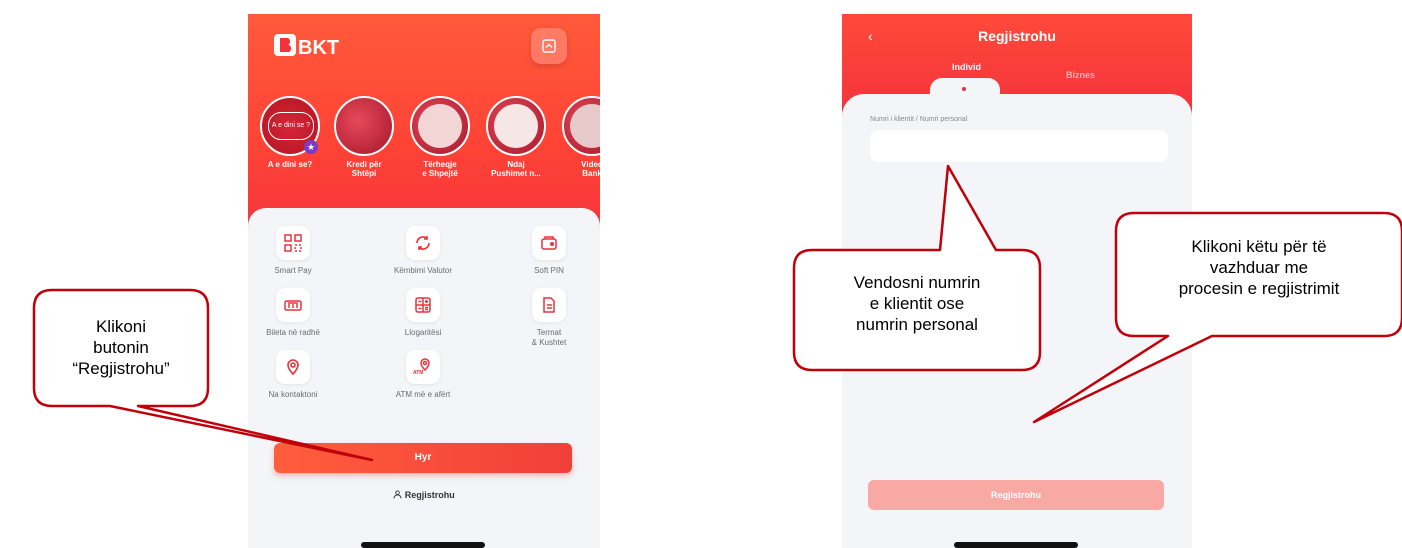  What do you see at coordinates (1019, 146) in the screenshot?
I see `client-number-input` at bounding box center [1019, 146].